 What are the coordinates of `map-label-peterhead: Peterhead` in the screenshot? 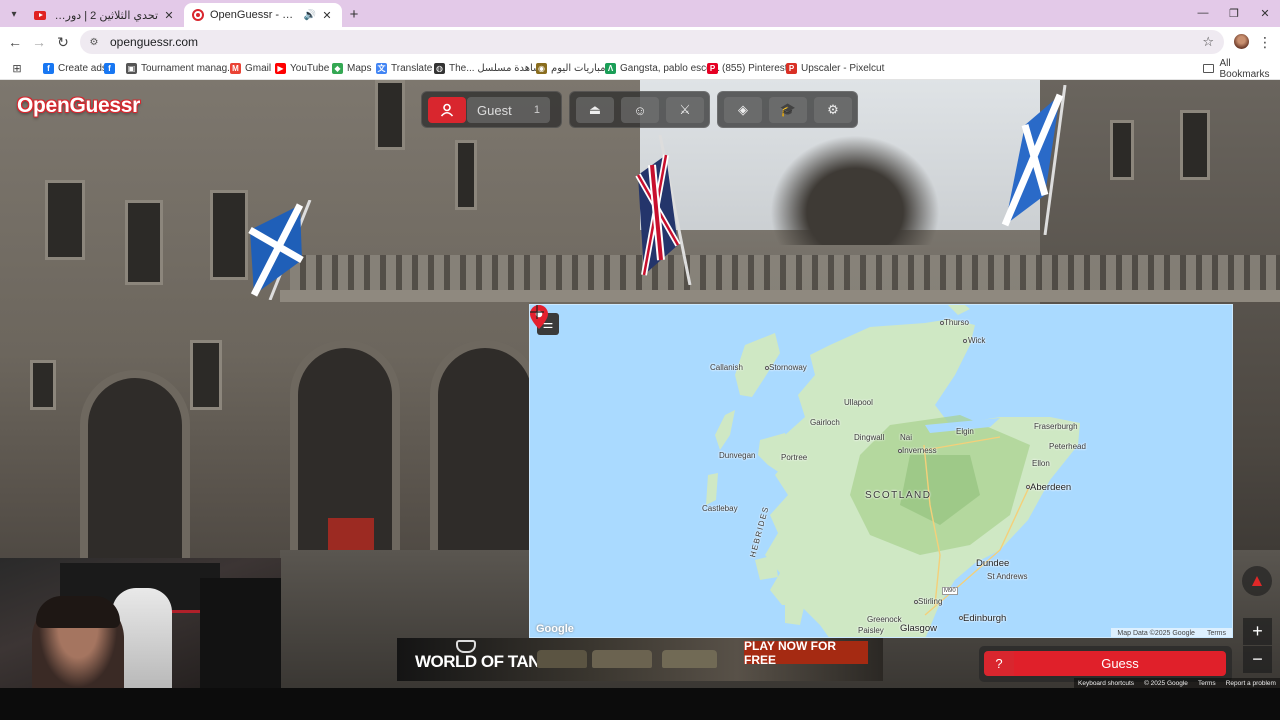 It's located at (1067, 446).